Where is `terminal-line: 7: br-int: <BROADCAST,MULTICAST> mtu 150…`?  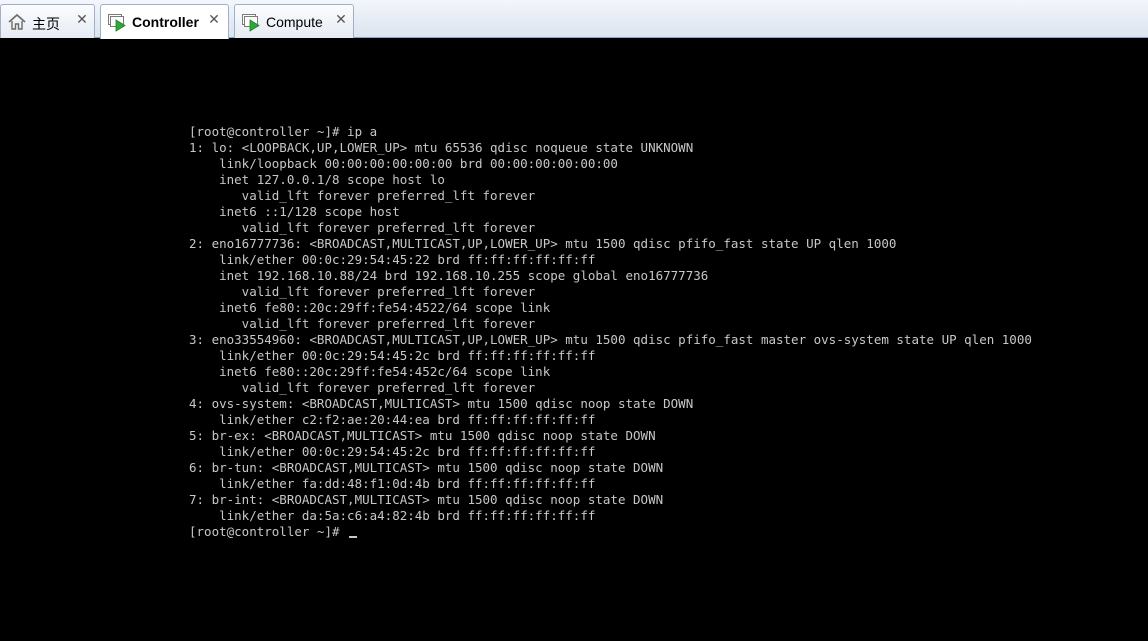
terminal-line: 7: br-int: <BROADCAST,MULTICAST> mtu 150… is located at coordinates (426, 499).